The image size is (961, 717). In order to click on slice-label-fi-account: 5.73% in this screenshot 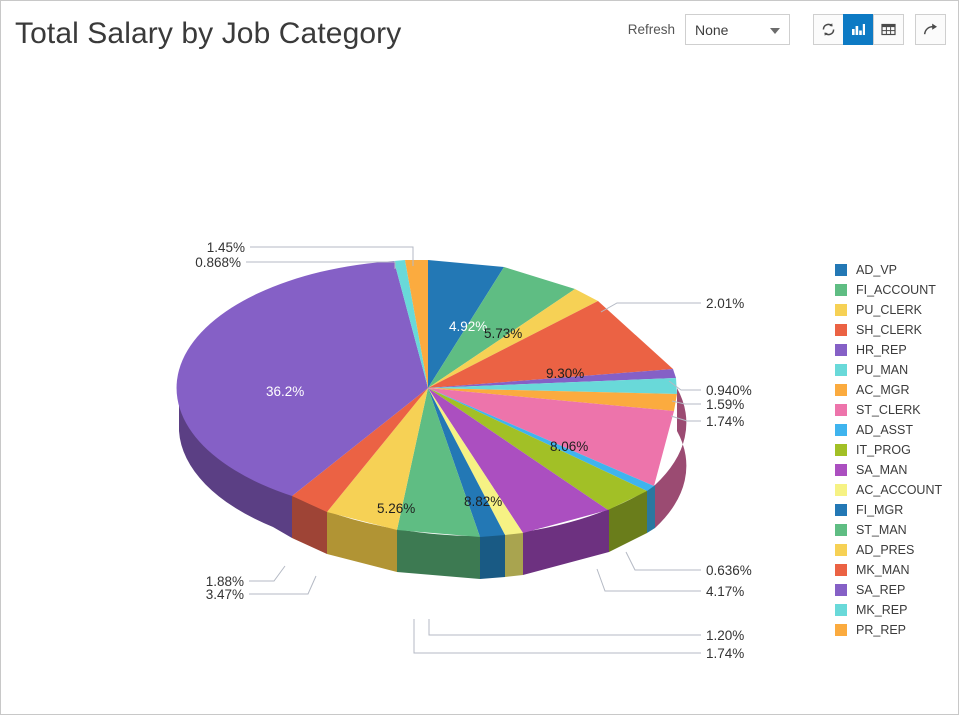, I will do `click(503, 333)`.